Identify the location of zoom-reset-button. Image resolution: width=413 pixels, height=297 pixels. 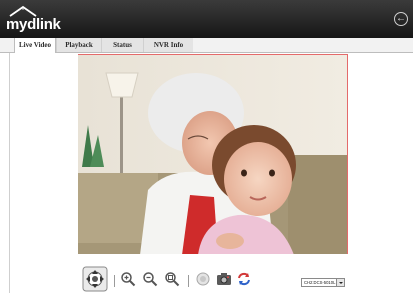
(172, 279).